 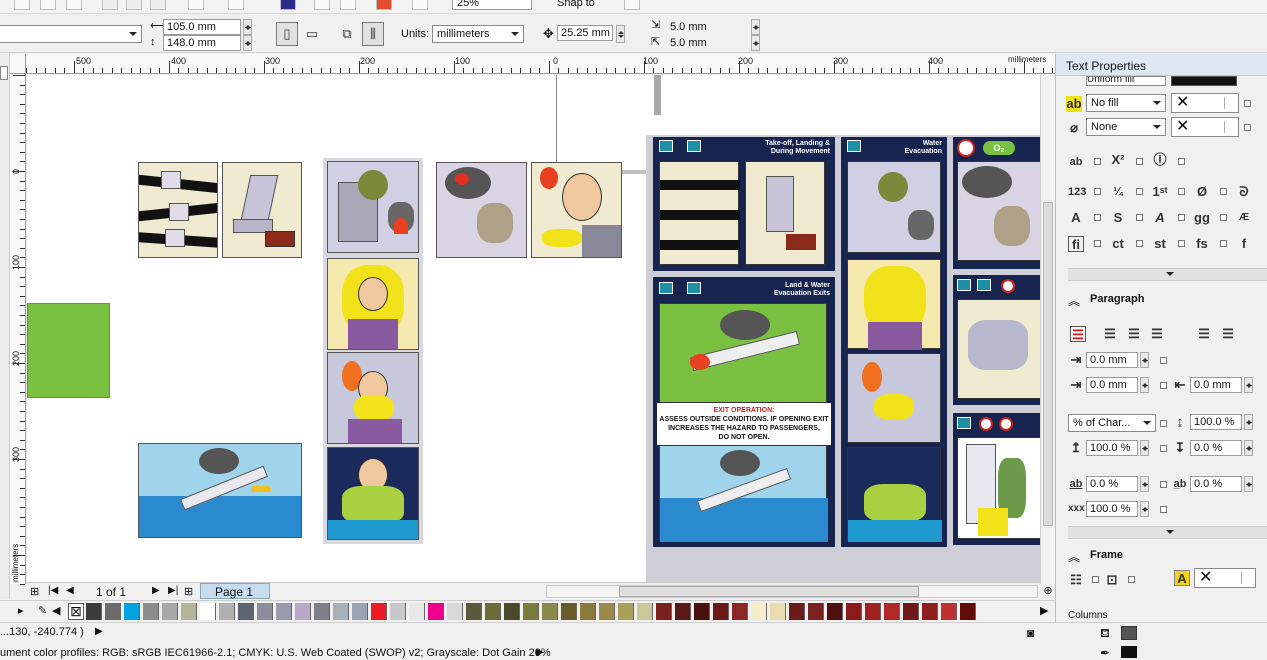 I want to click on nudge-distance-field: 25.25 mm, so click(x=585, y=33).